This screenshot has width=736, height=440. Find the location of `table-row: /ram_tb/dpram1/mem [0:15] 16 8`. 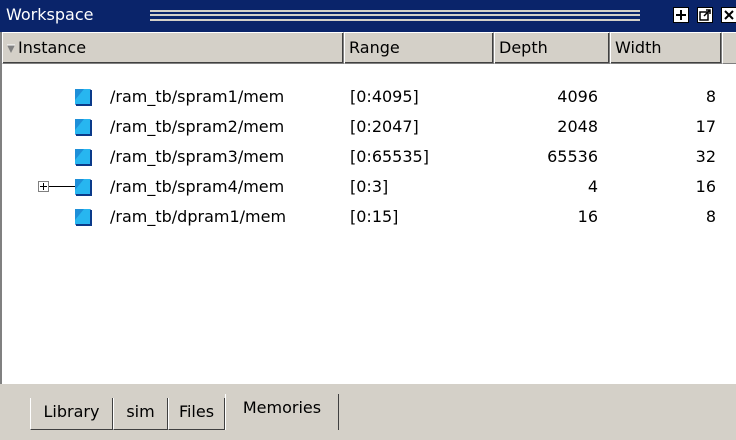

table-row: /ram_tb/dpram1/mem [0:15] 16 8 is located at coordinates (369, 217).